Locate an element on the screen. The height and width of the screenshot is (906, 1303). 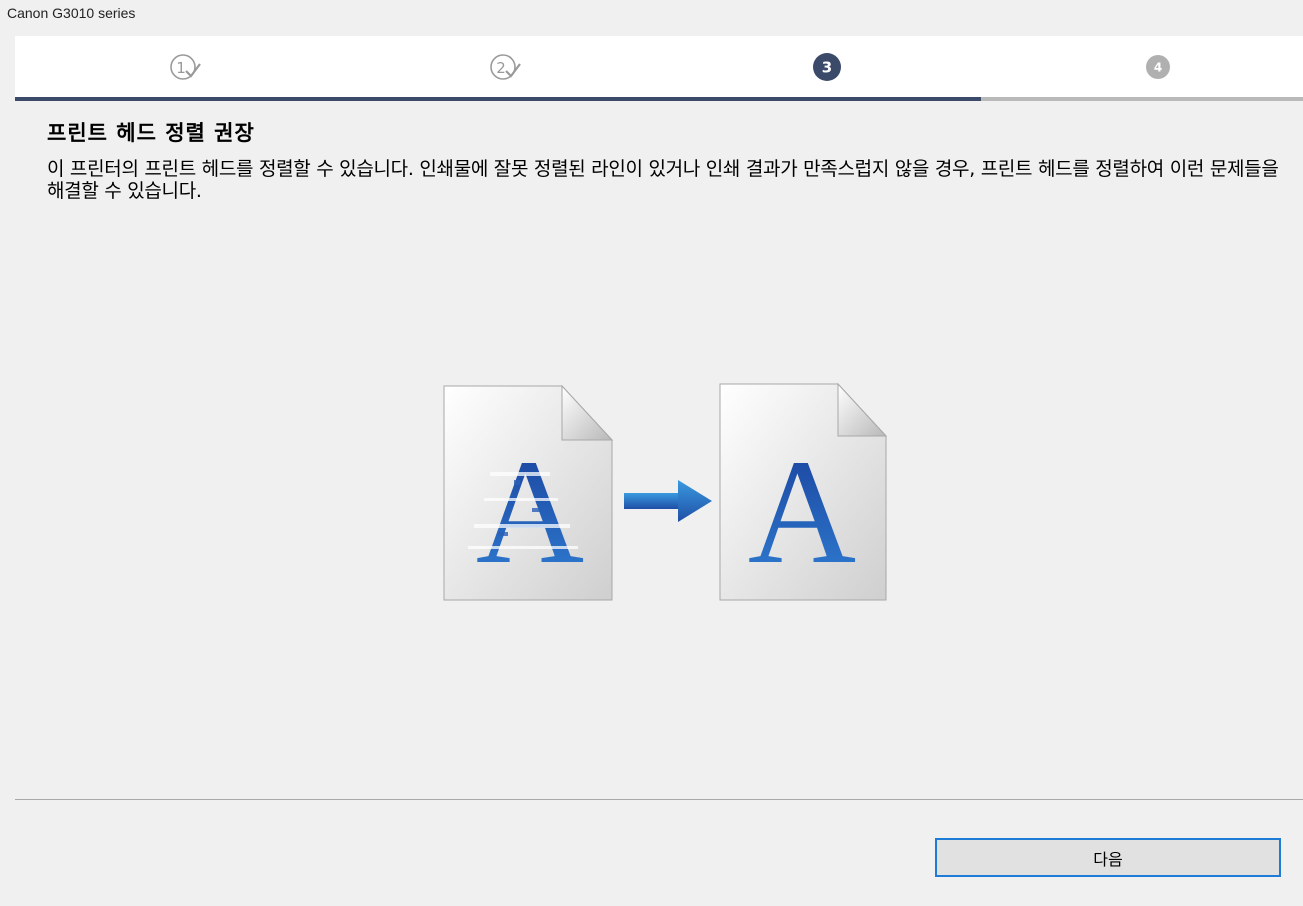
step-2-completed-icon: 2 is located at coordinates (505, 68).